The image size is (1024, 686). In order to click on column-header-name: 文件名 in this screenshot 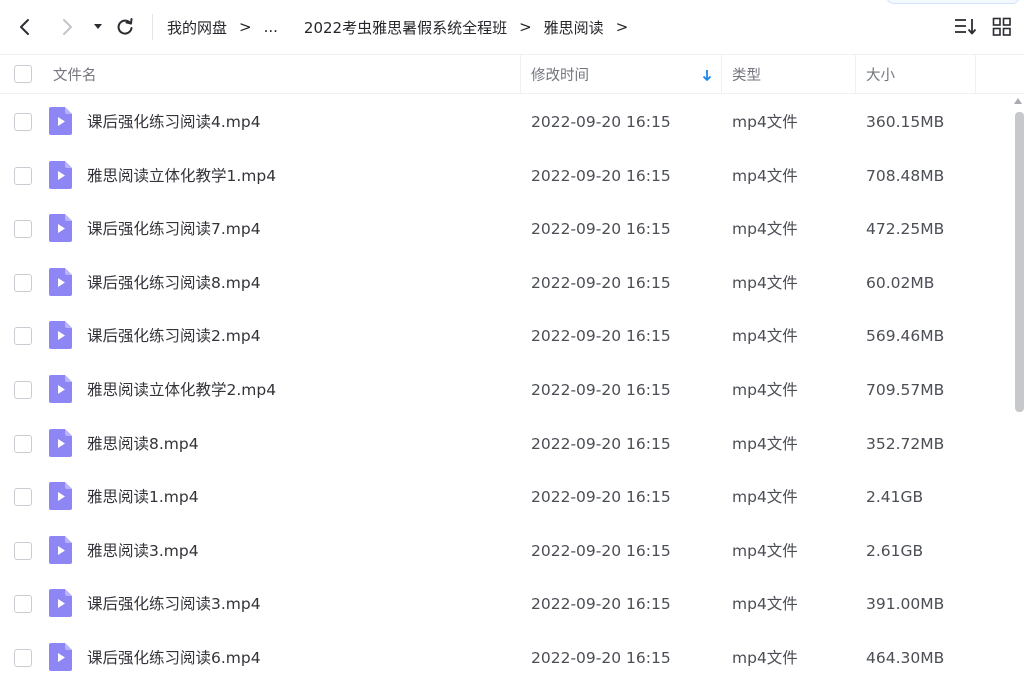, I will do `click(75, 74)`.